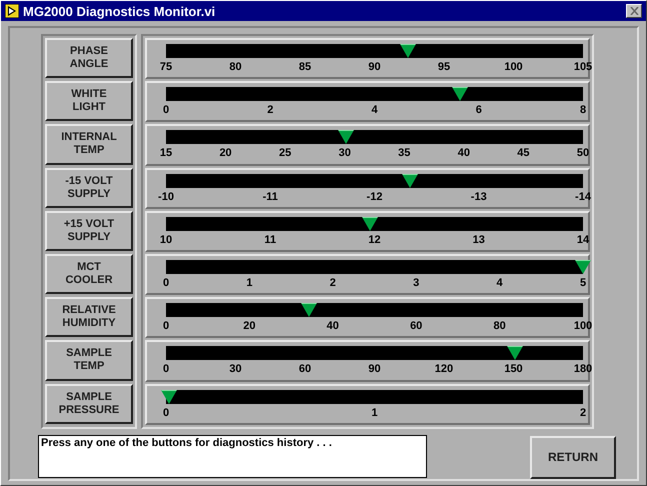  What do you see at coordinates (583, 67) in the screenshot?
I see `scale-label: 105` at bounding box center [583, 67].